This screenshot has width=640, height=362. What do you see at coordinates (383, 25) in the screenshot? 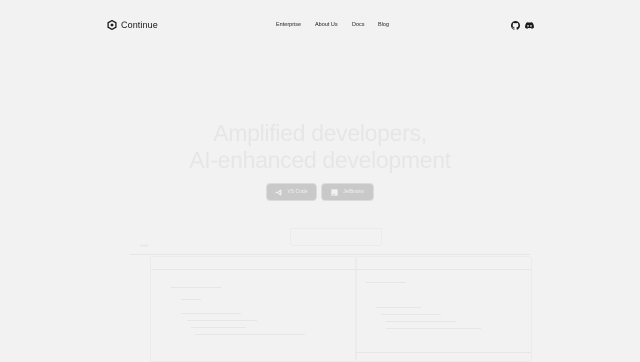
I see `nav-link-blog: Blog` at bounding box center [383, 25].